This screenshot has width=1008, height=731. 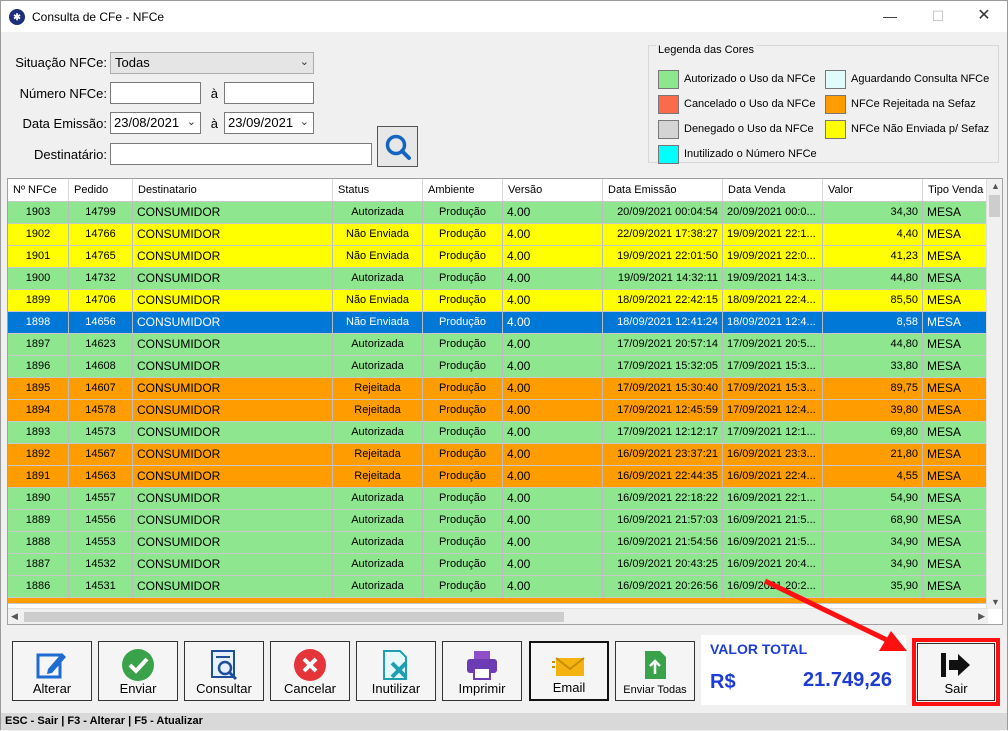 What do you see at coordinates (663, 542) in the screenshot?
I see `cell-data-emissao: 16/09/2021 21:54:56` at bounding box center [663, 542].